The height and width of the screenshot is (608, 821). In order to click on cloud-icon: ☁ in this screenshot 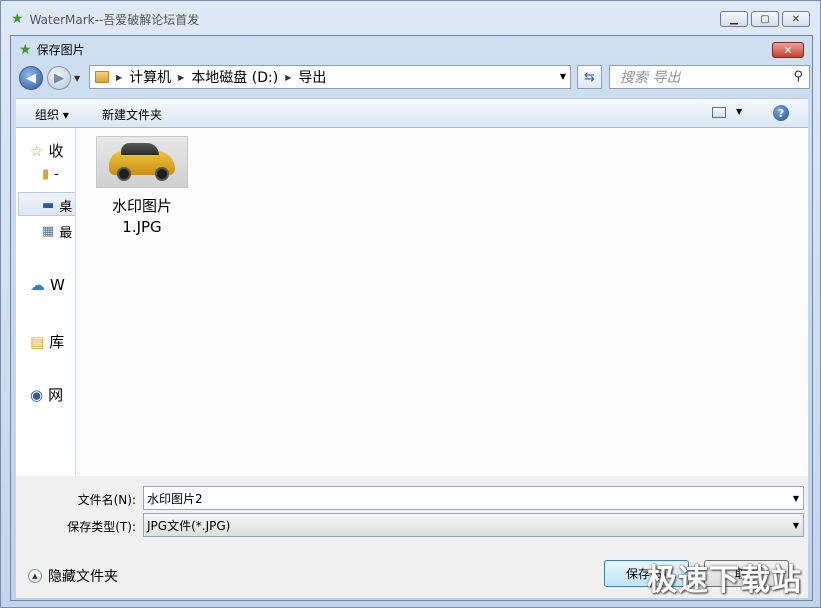, I will do `click(37, 285)`.